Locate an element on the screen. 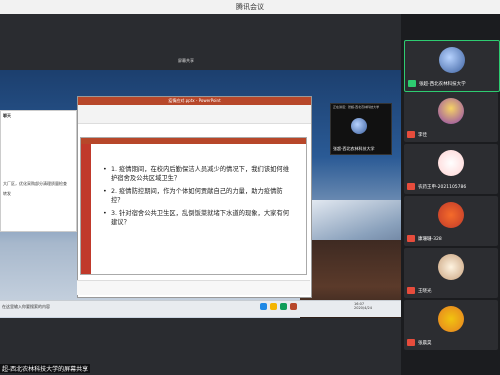 This screenshot has height=375, width=500. participant-name: 农药王申-2021105786 is located at coordinates (442, 187).